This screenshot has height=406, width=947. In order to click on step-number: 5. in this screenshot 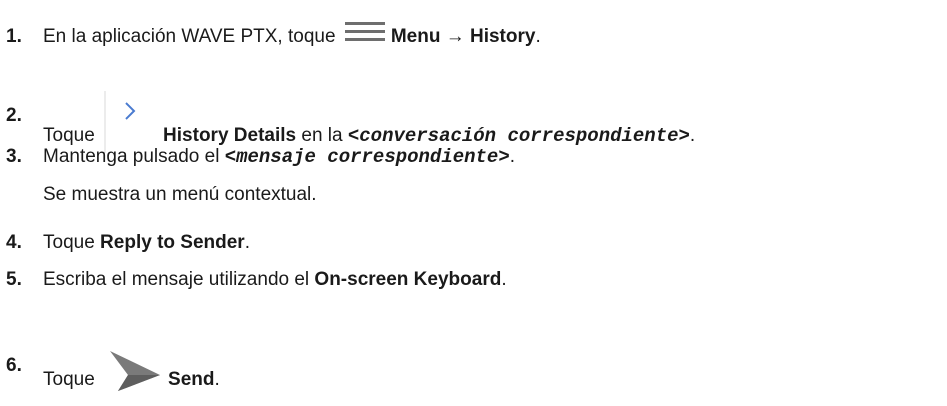, I will do `click(14, 279)`.